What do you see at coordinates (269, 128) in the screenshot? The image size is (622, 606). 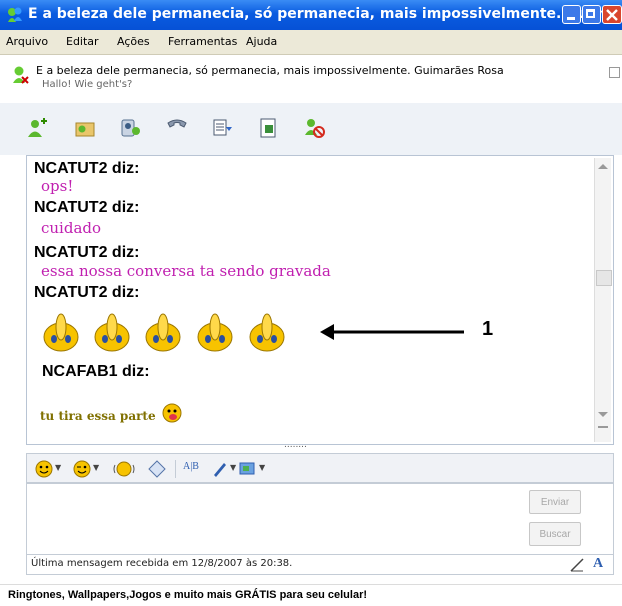 I see `games-icon` at bounding box center [269, 128].